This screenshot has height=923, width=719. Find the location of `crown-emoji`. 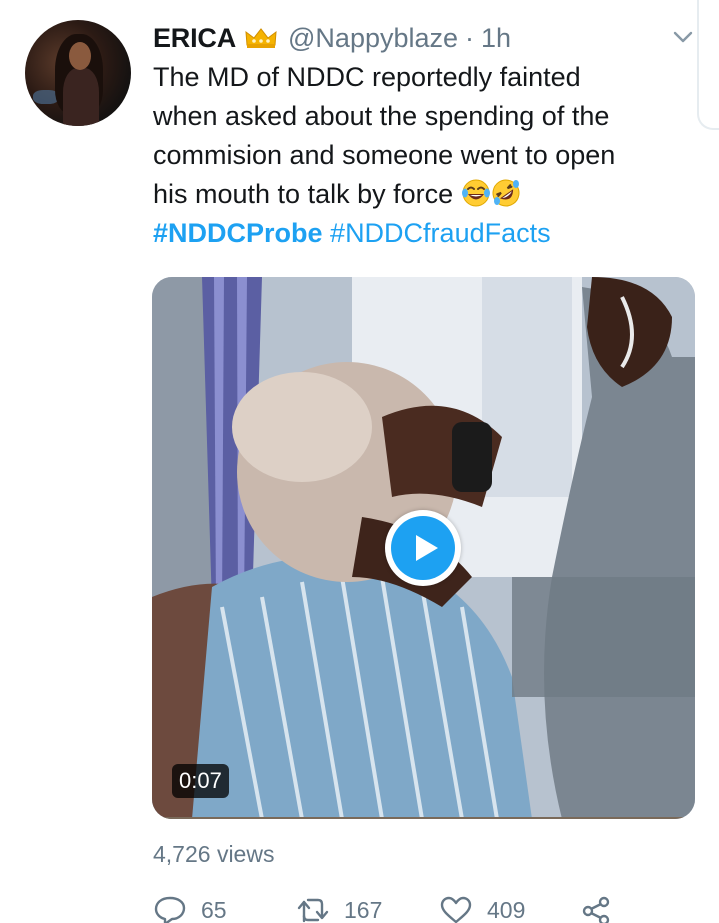

crown-emoji is located at coordinates (261, 38).